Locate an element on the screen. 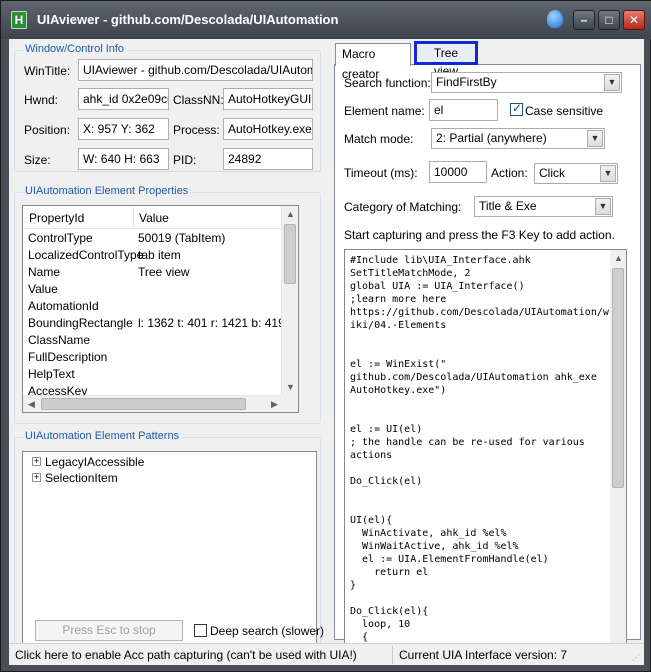 Image resolution: width=651 pixels, height=672 pixels. search-function-value: FindFirstBy is located at coordinates (466, 82).